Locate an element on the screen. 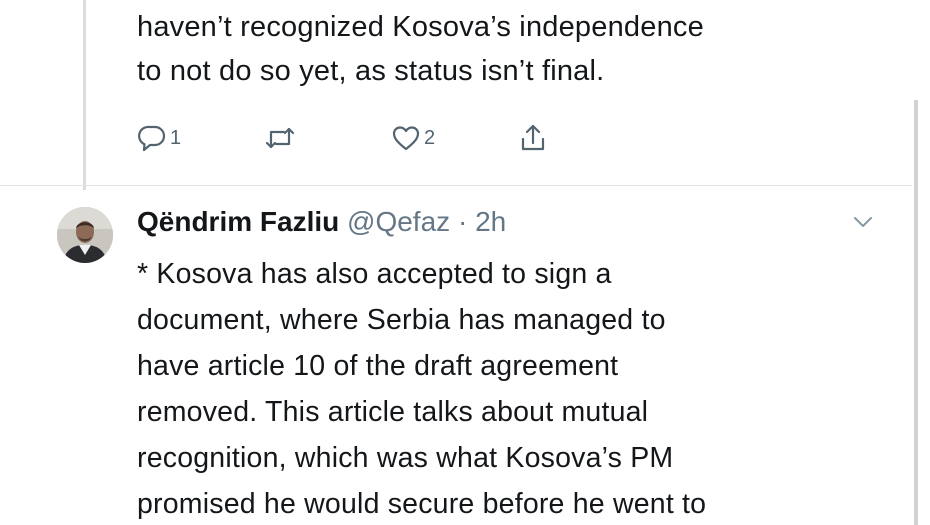  tweet-action-bar: 1 2 is located at coordinates (342, 138).